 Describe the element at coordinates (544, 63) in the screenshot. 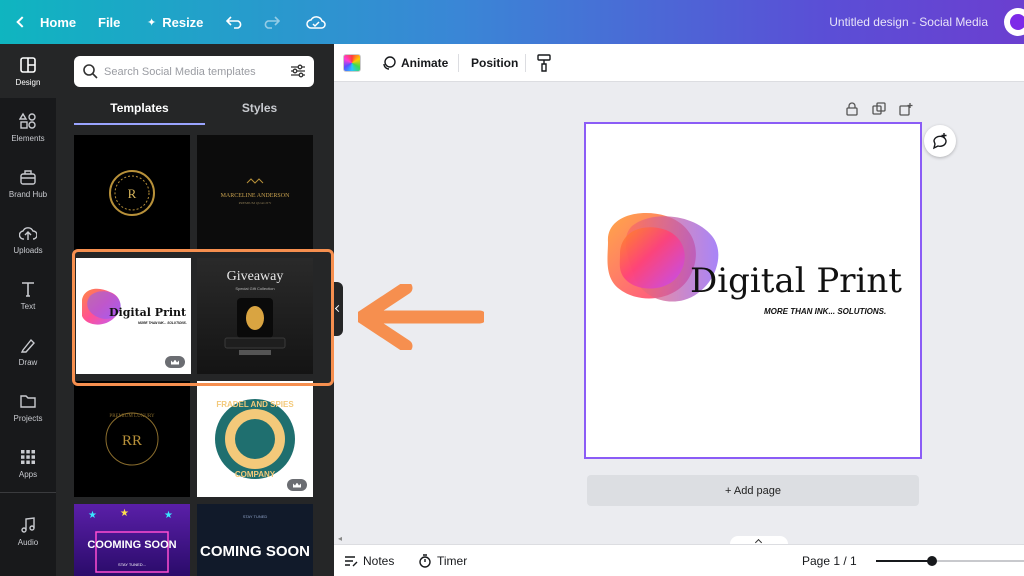

I see `copy-style-button` at that location.